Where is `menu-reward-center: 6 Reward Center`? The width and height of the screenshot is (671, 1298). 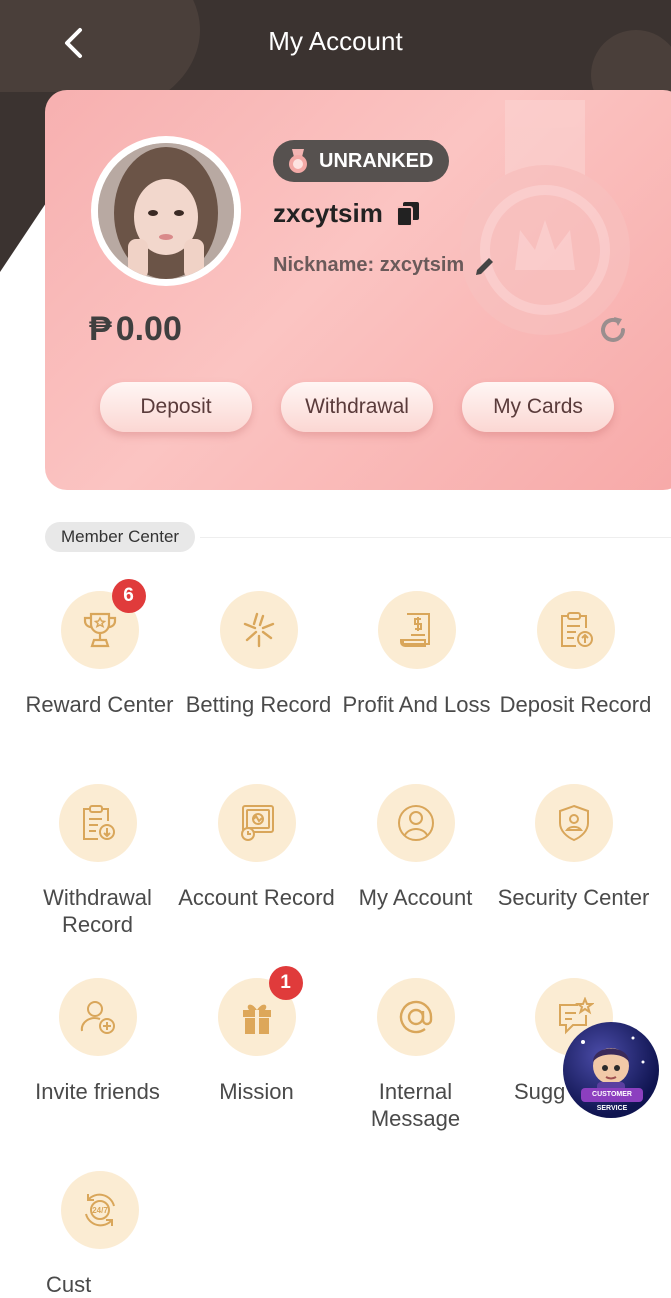
menu-reward-center: 6 Reward Center is located at coordinates (99, 648).